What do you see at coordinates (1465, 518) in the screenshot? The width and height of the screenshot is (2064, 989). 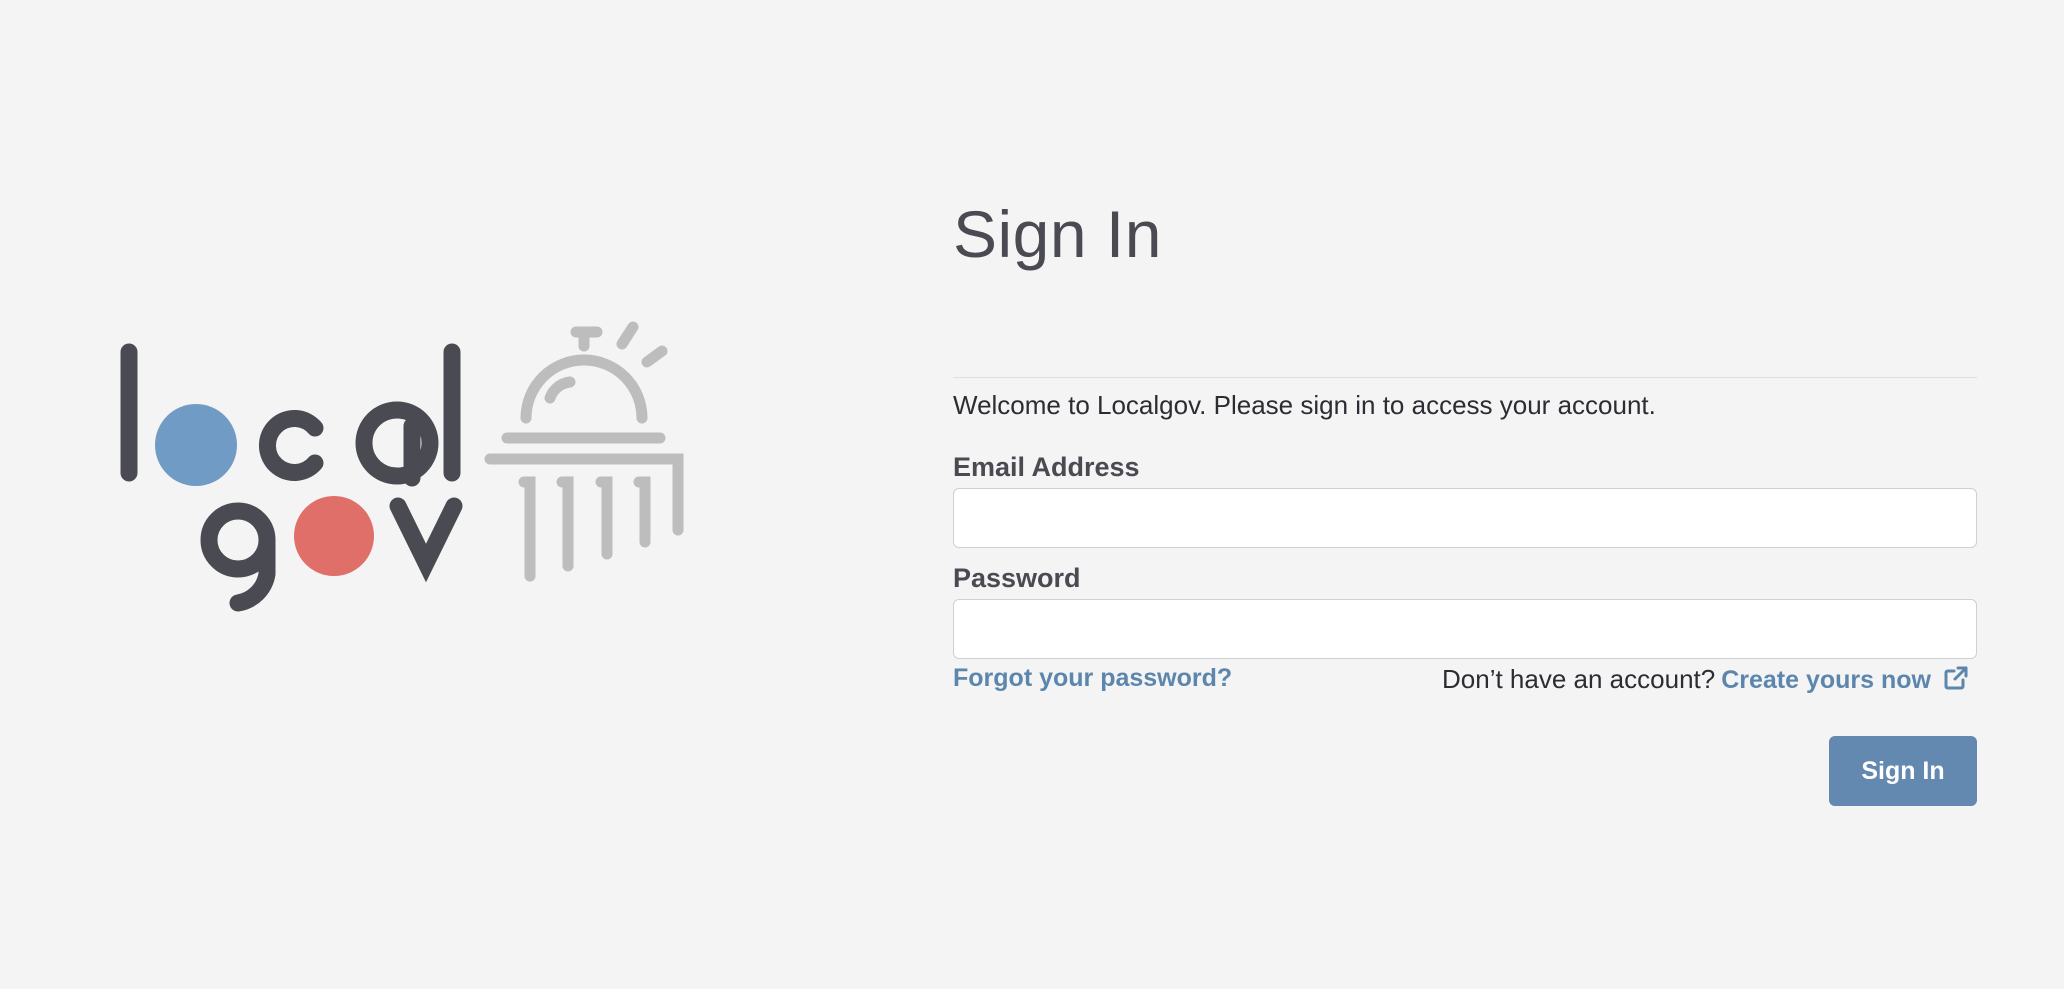 I see `email-field` at bounding box center [1465, 518].